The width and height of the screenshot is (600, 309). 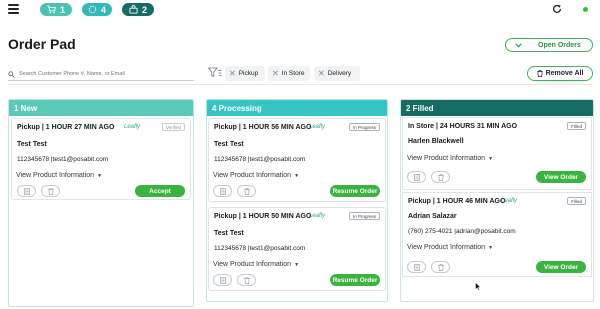 I want to click on processing-orders-pill: 4, so click(x=97, y=9).